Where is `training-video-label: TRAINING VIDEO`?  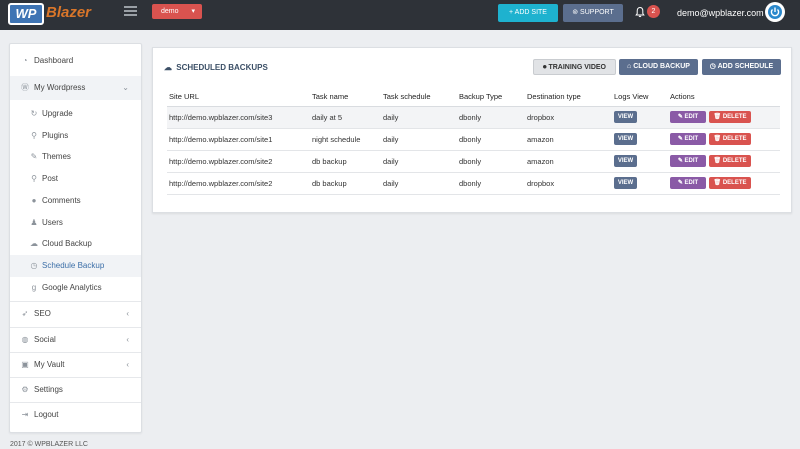 training-video-label: TRAINING VIDEO is located at coordinates (577, 67).